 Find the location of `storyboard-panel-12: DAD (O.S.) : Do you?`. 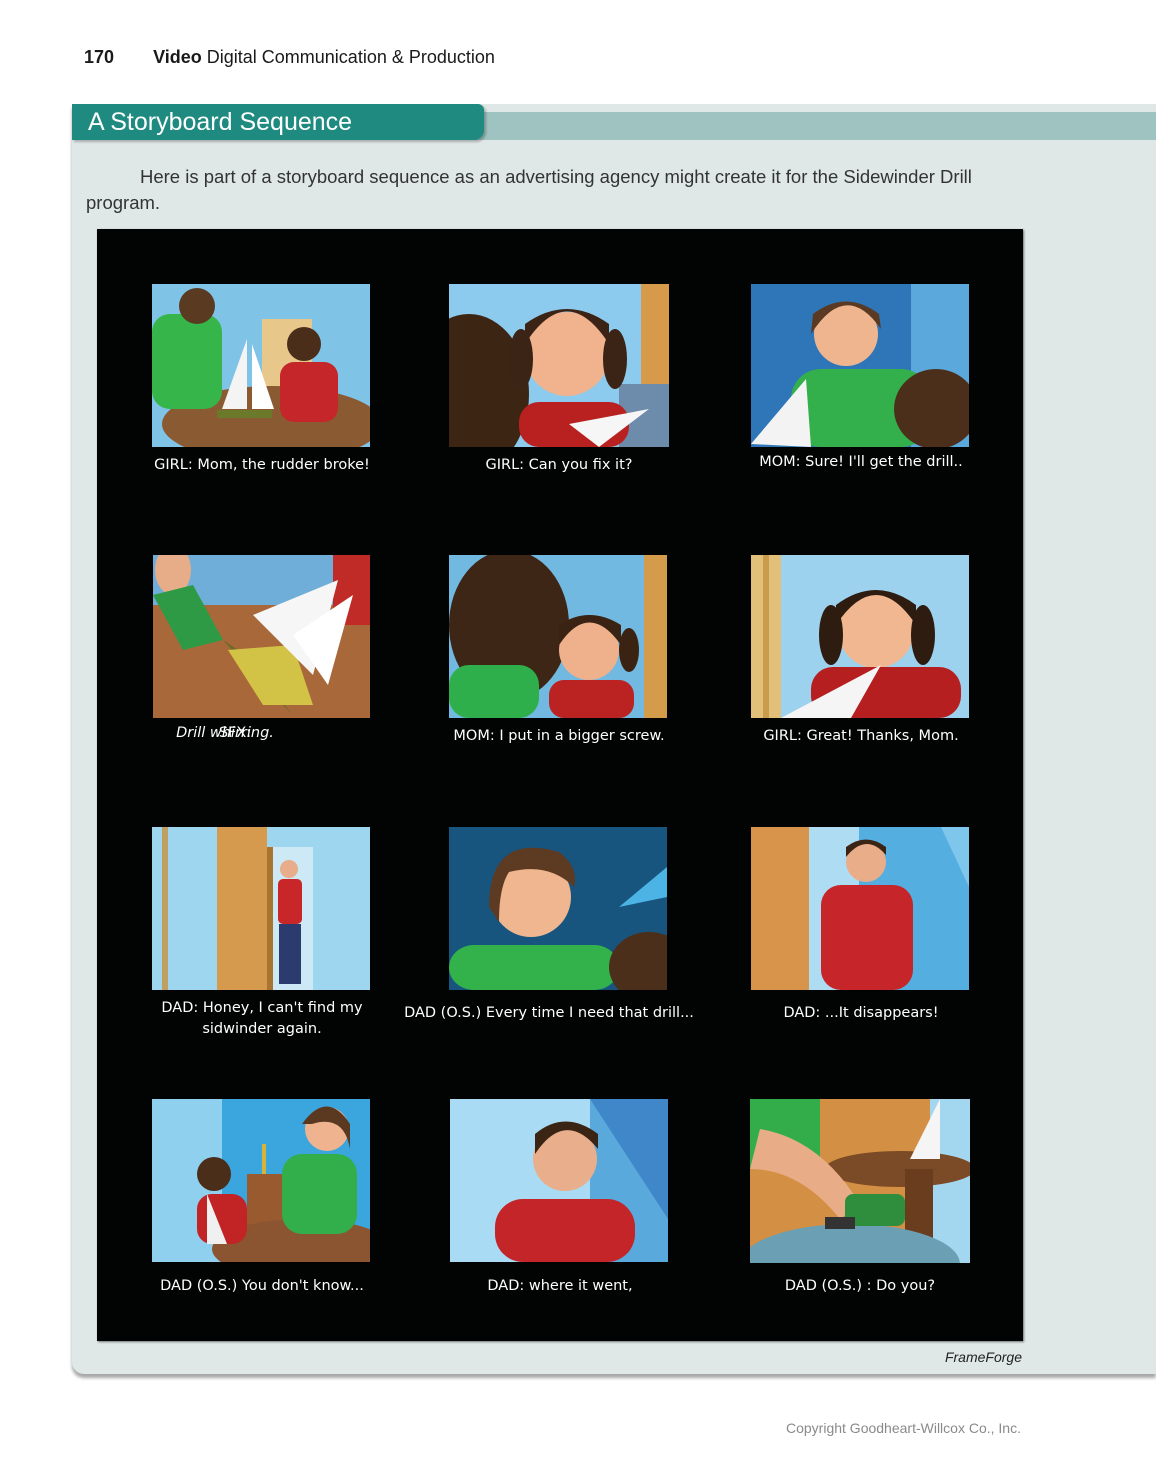

storyboard-panel-12: DAD (O.S.) : Do you? is located at coordinates (860, 1196).